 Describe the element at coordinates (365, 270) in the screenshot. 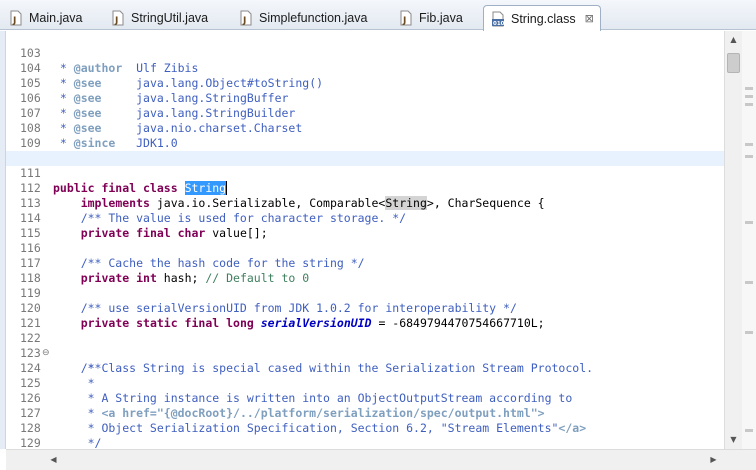

I see `code-line: 118` at that location.